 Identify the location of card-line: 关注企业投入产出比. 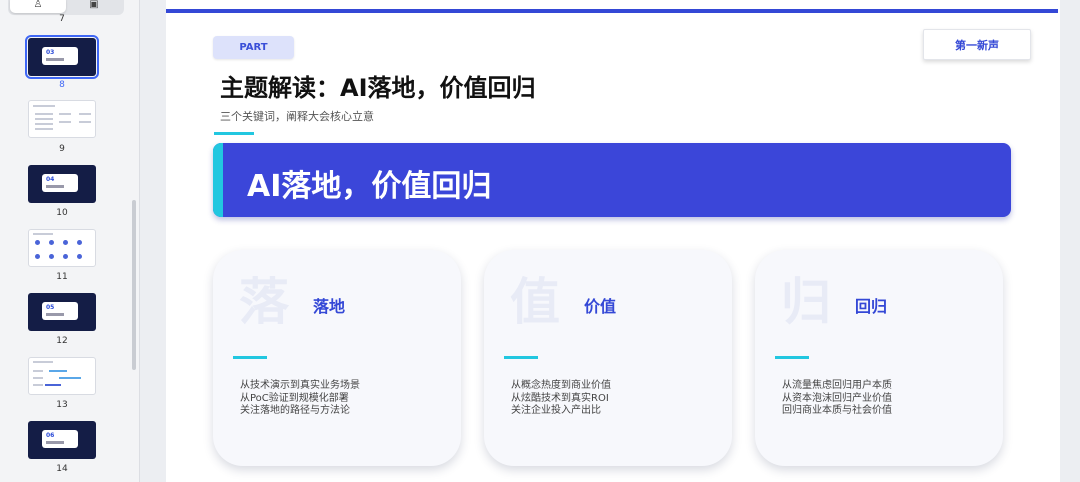
(556, 410).